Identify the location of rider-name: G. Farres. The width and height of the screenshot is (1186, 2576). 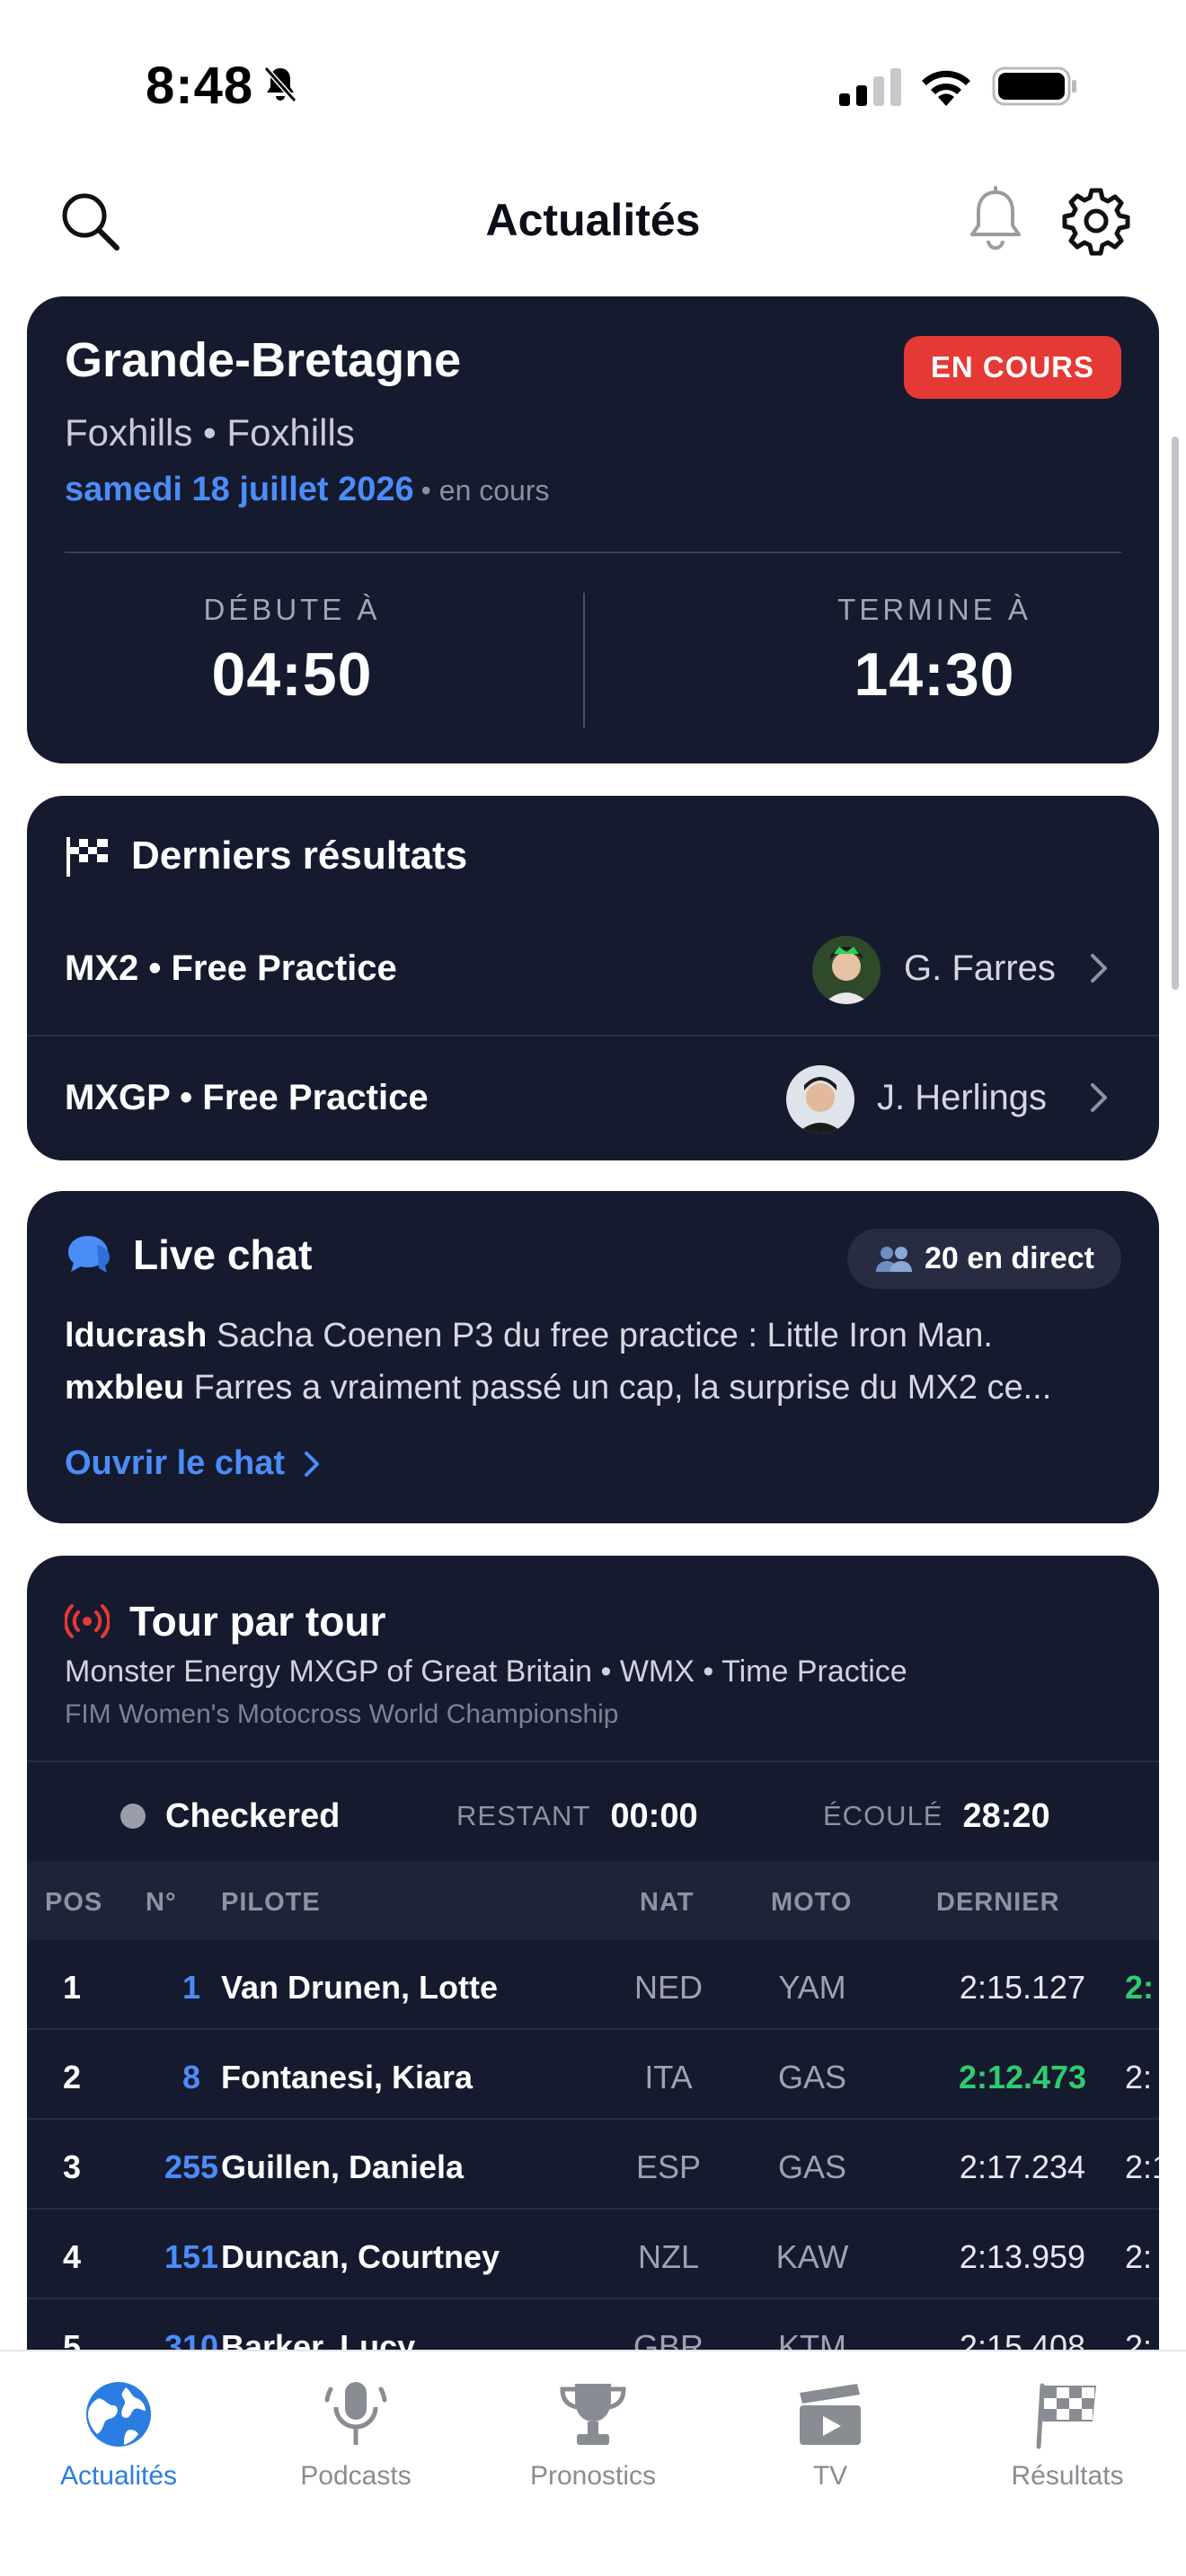
(980, 968).